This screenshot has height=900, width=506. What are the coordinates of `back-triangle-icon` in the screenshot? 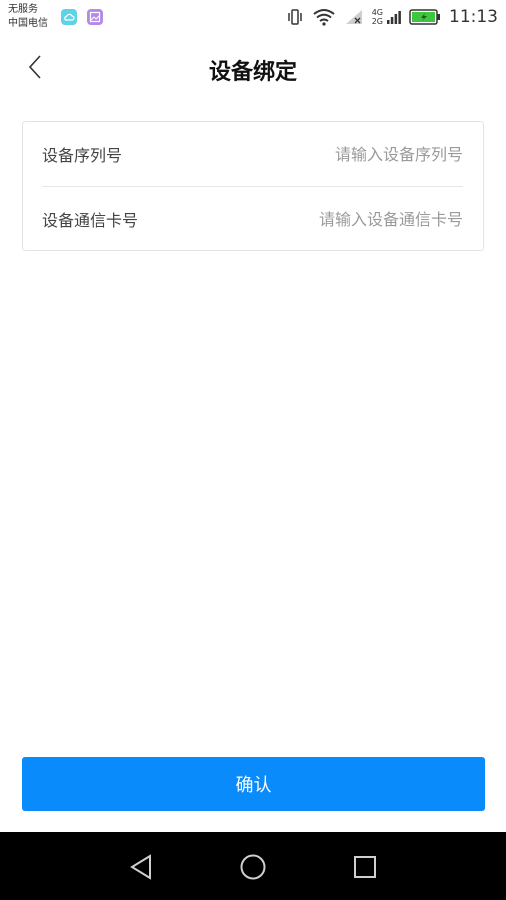 It's located at (140, 867).